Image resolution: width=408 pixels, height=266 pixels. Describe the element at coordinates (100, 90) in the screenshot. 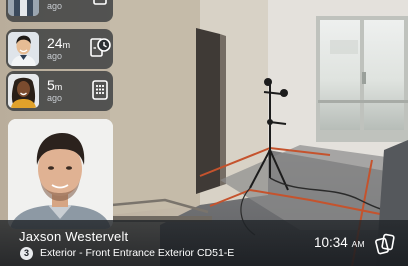

I see `keypad-icon` at that location.